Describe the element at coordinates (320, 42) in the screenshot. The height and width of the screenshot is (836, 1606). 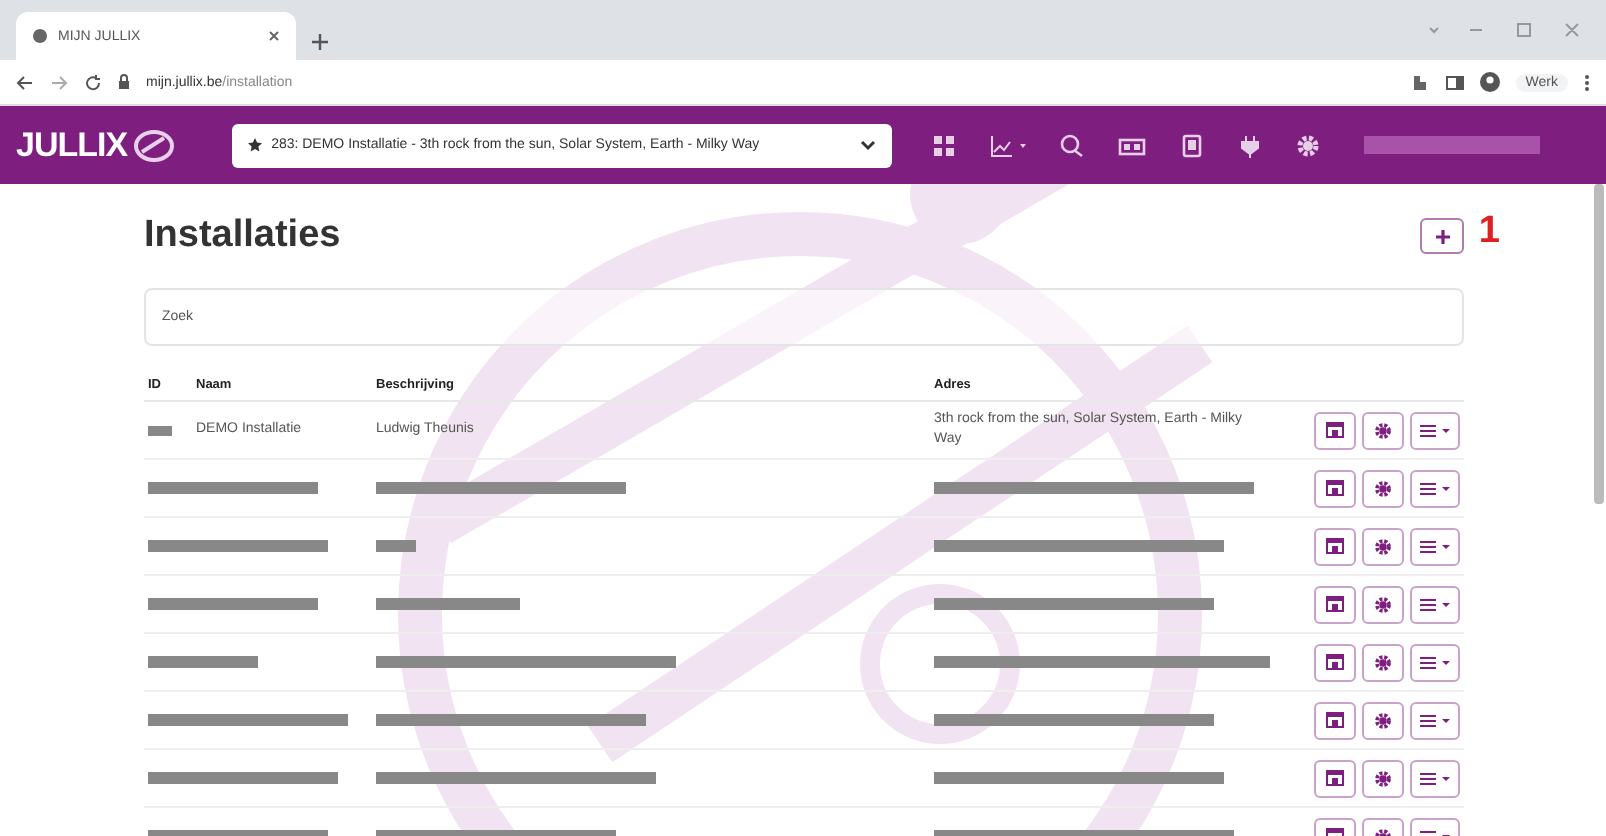
I see `new-tab-icon` at that location.